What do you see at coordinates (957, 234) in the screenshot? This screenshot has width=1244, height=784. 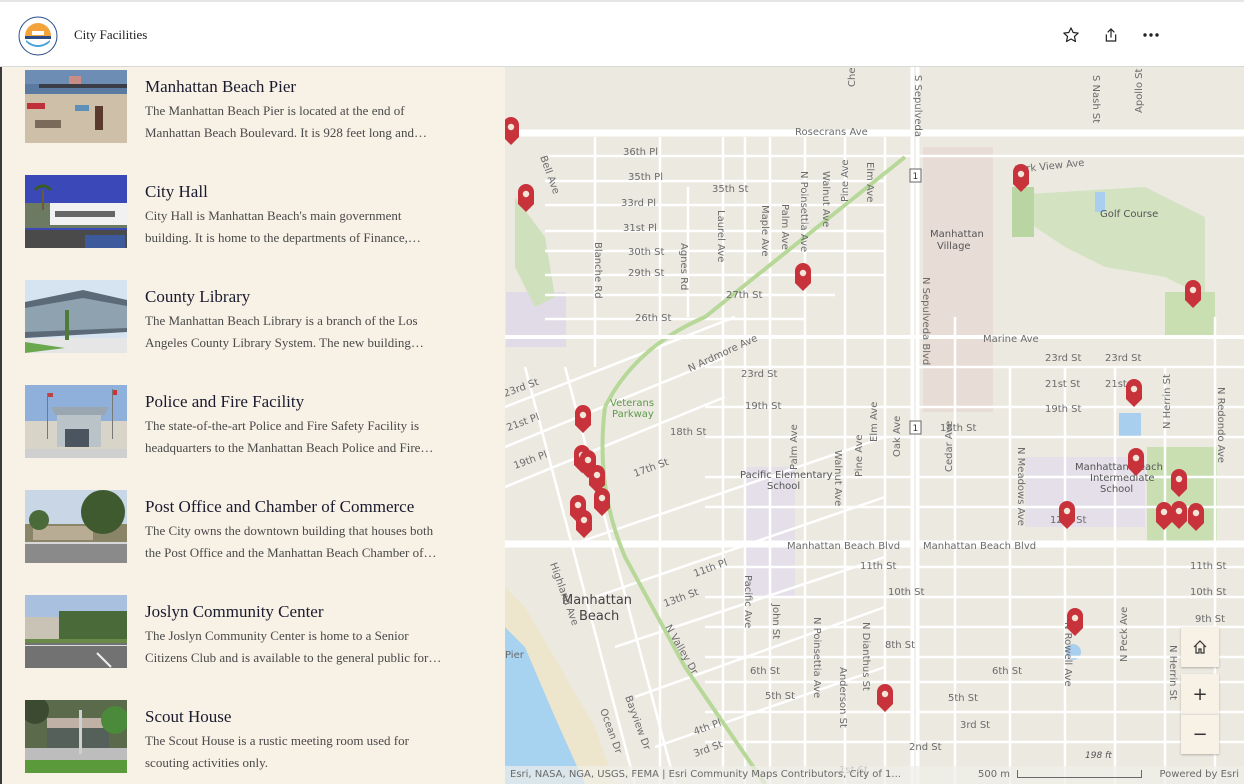 I see `label-manhattan-village: Manhattan` at bounding box center [957, 234].